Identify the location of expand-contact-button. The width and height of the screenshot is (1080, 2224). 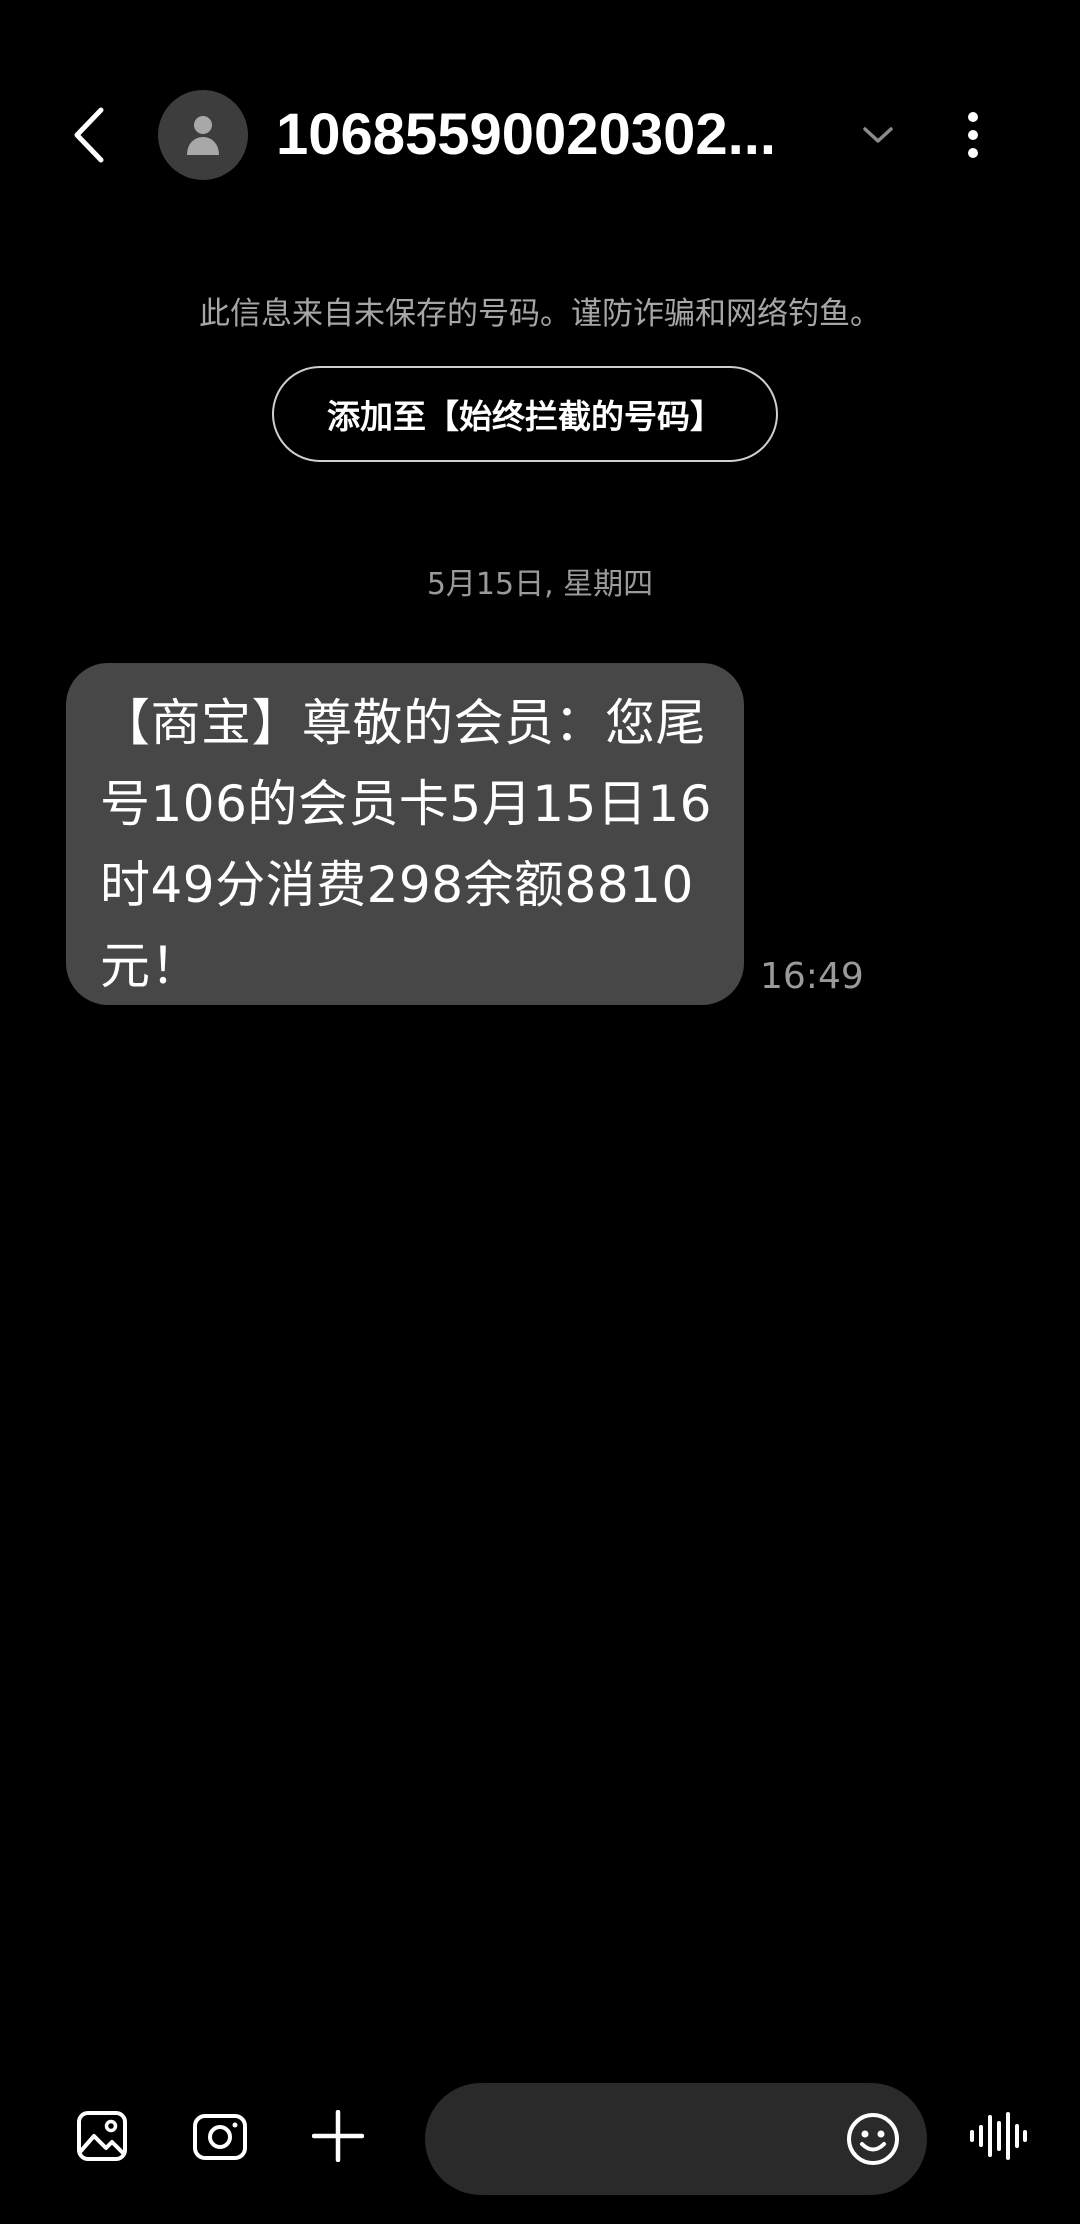
(878, 135).